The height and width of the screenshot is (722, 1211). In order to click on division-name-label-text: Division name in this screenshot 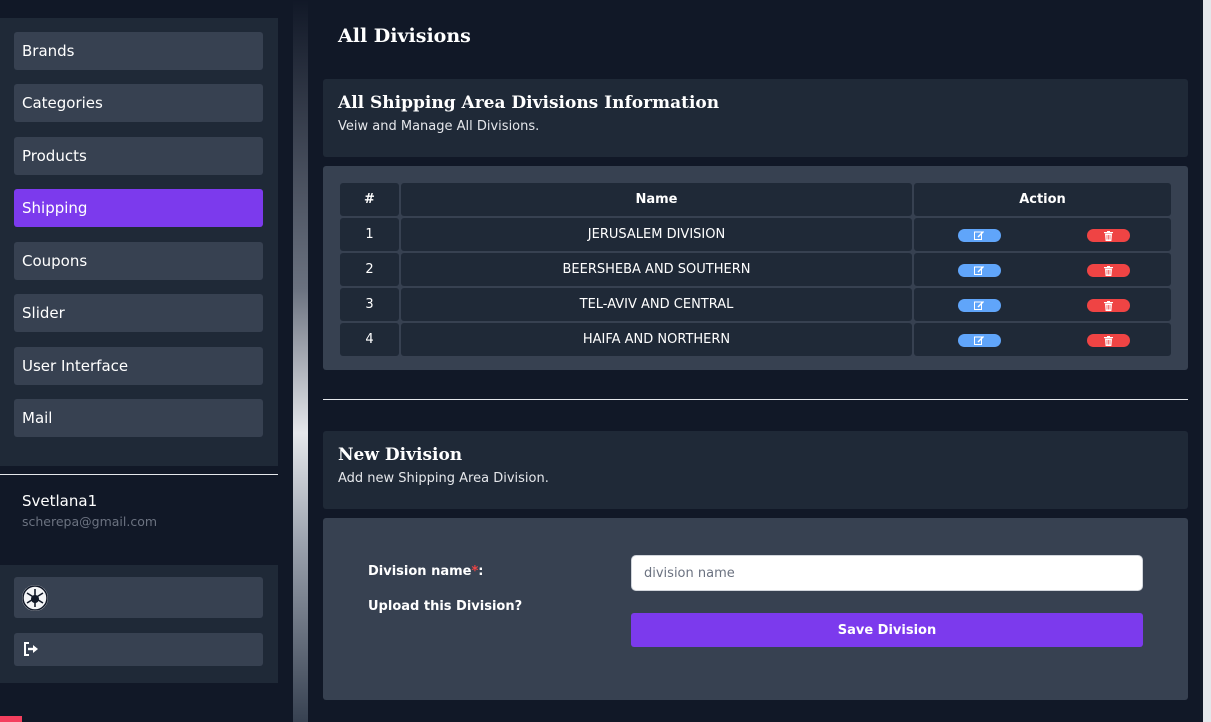, I will do `click(420, 571)`.